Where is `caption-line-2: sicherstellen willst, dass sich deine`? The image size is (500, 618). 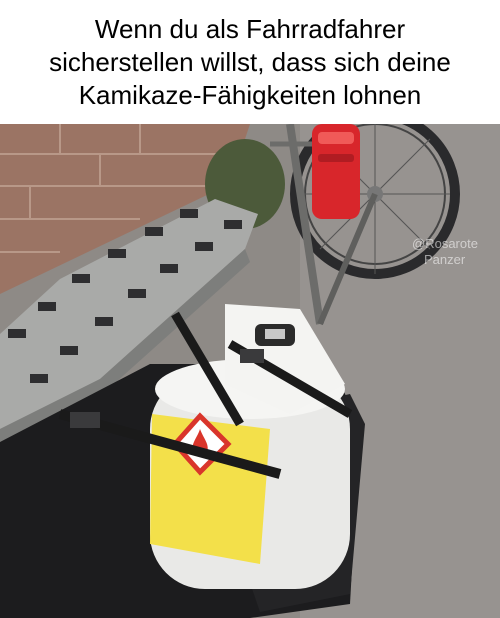
caption-line-2: sicherstellen willst, dass sich deine is located at coordinates (250, 61).